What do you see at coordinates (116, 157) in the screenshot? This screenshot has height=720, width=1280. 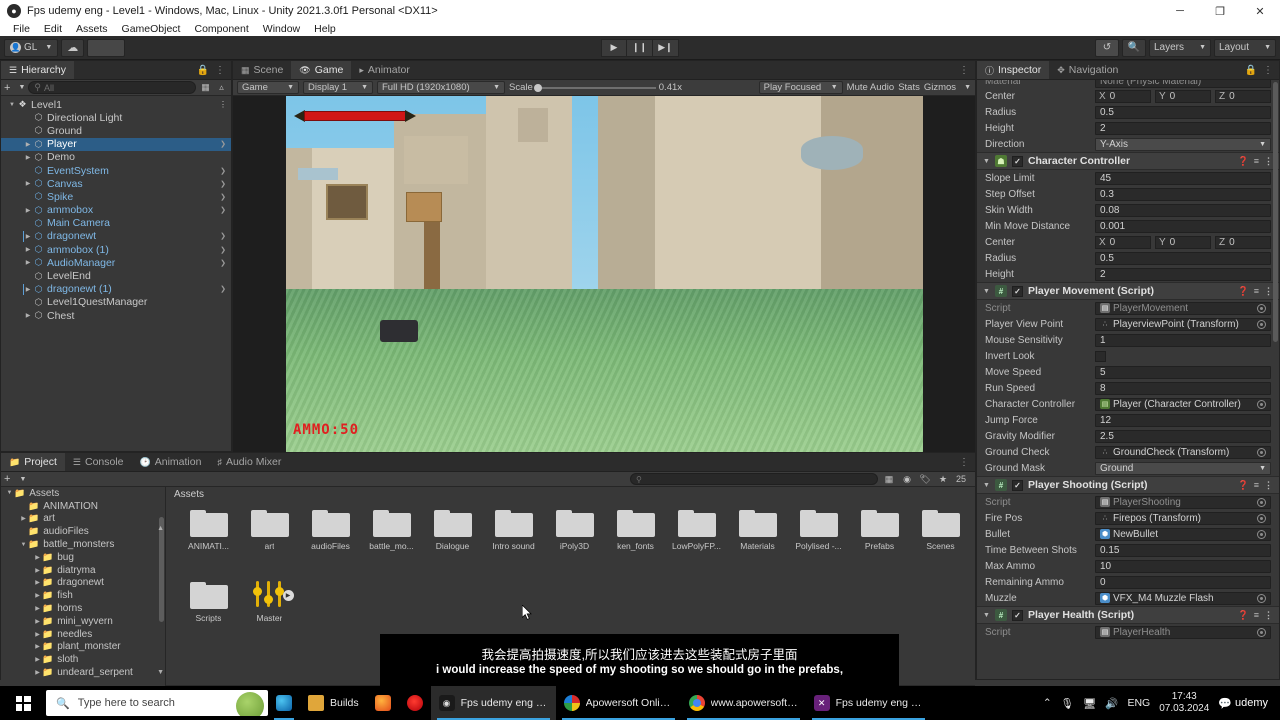 I see `hierarchy-item-demo: ▶ ⬡ Demo` at bounding box center [116, 157].